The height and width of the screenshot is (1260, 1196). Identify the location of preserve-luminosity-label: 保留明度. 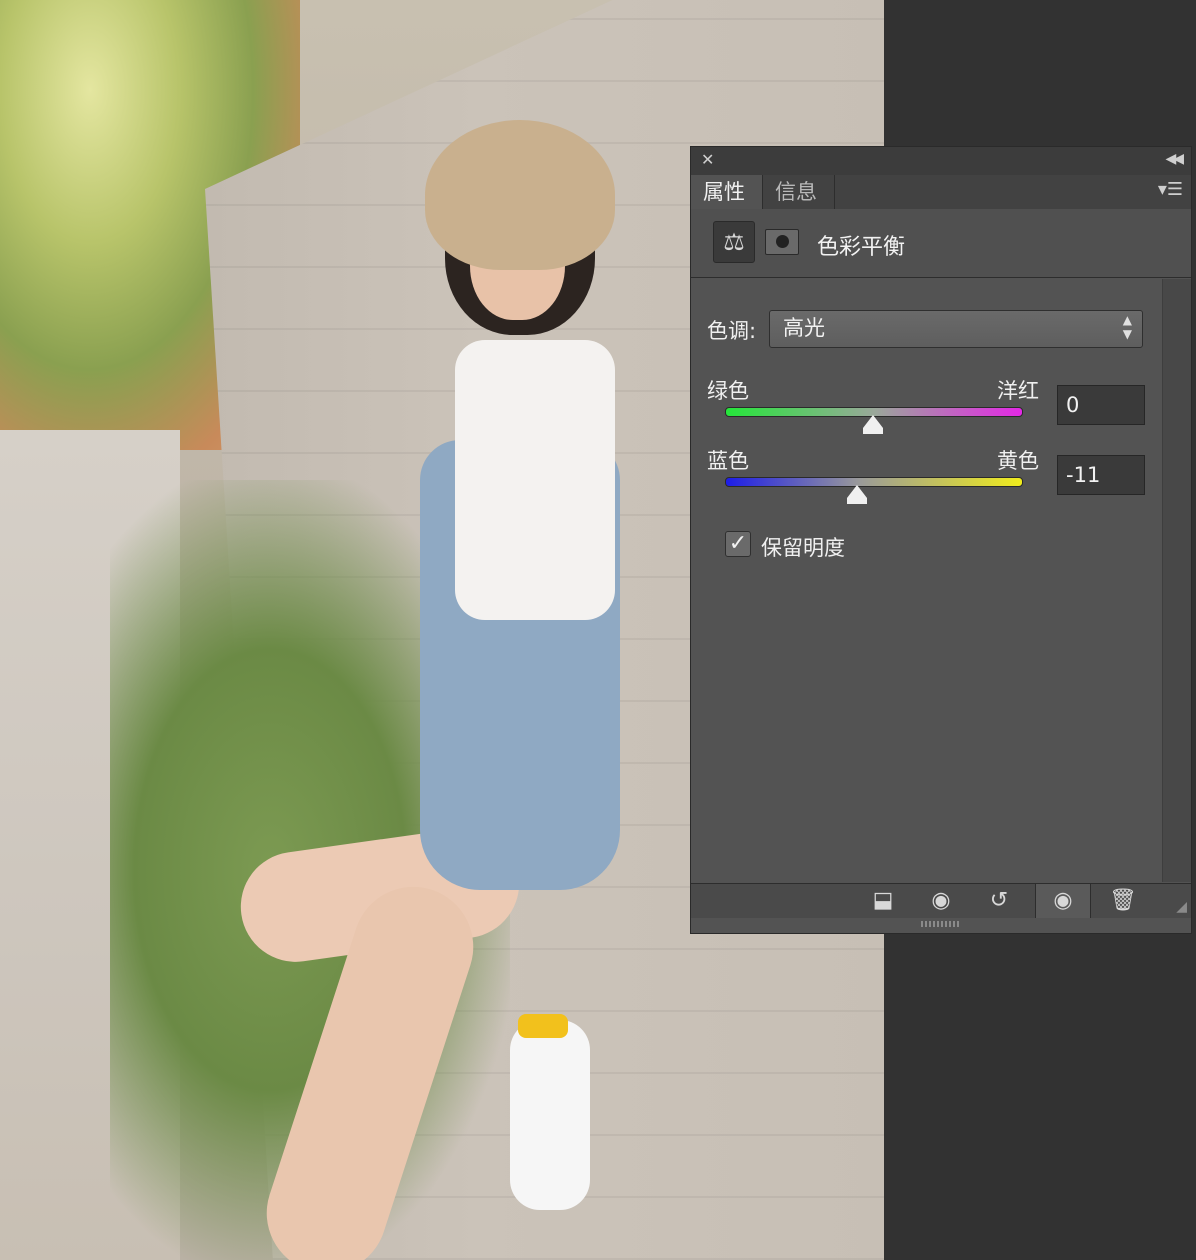
(803, 548).